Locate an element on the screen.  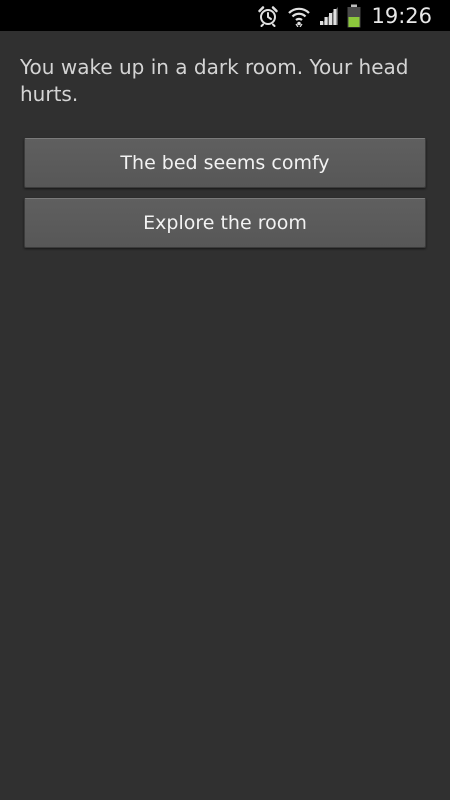
choice-button-bed: The bed seems comfy is located at coordinates (225, 163).